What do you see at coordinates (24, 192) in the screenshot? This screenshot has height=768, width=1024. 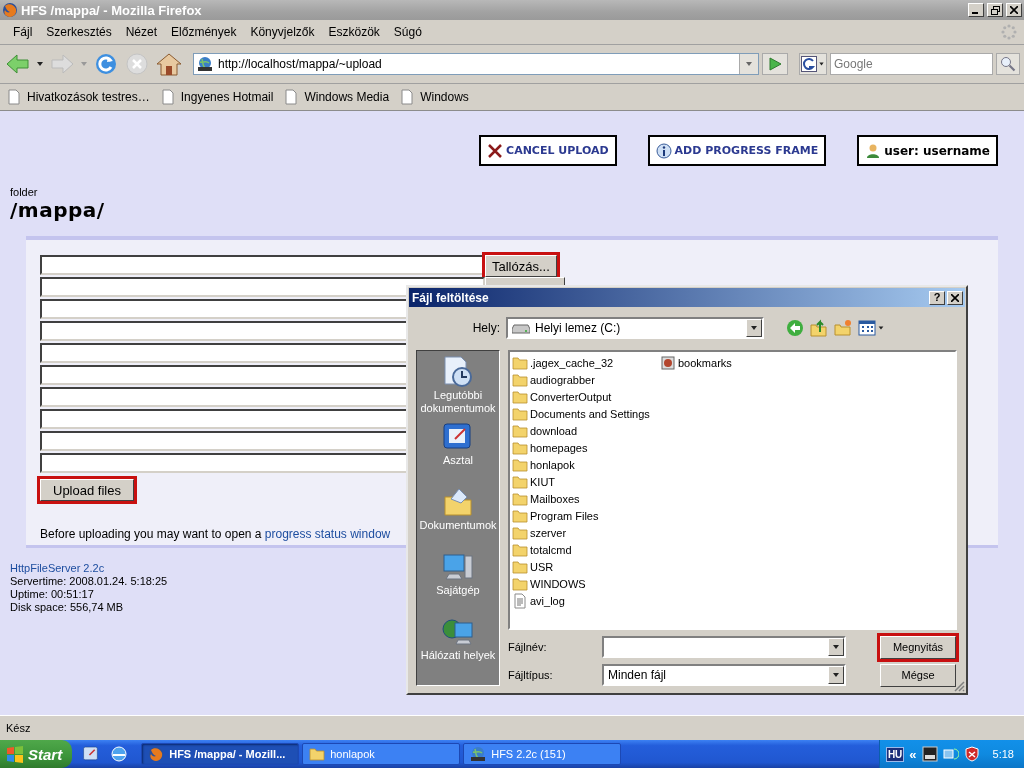 I see `folder-label: folder` at bounding box center [24, 192].